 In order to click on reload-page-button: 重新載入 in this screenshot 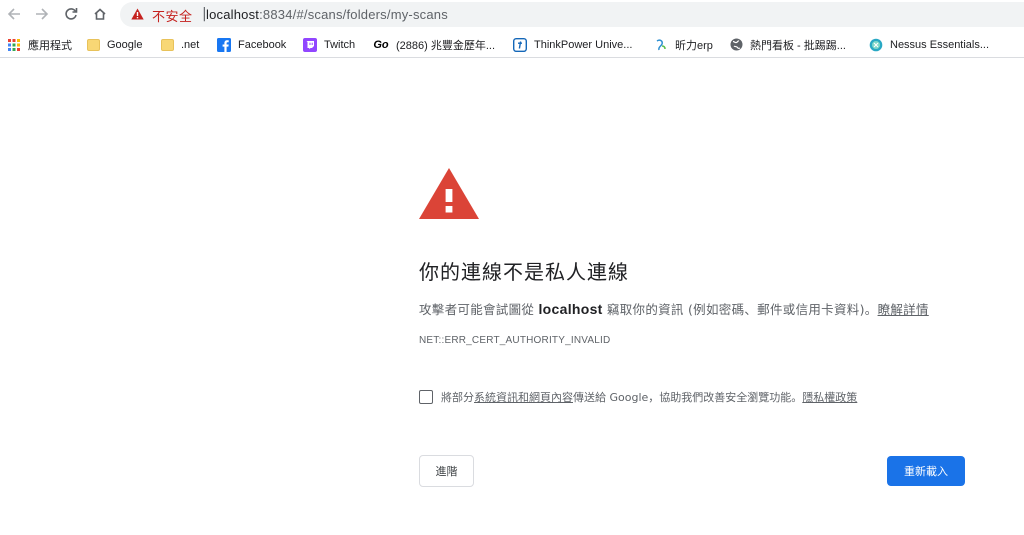, I will do `click(926, 471)`.